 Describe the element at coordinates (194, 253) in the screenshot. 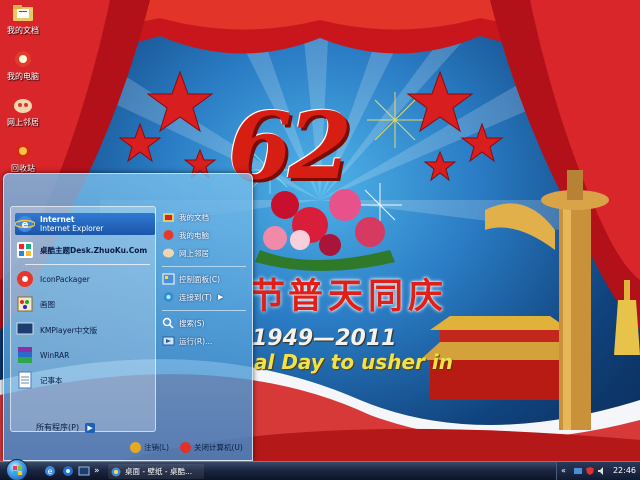

I see `start-right-label: 网上邻居` at that location.